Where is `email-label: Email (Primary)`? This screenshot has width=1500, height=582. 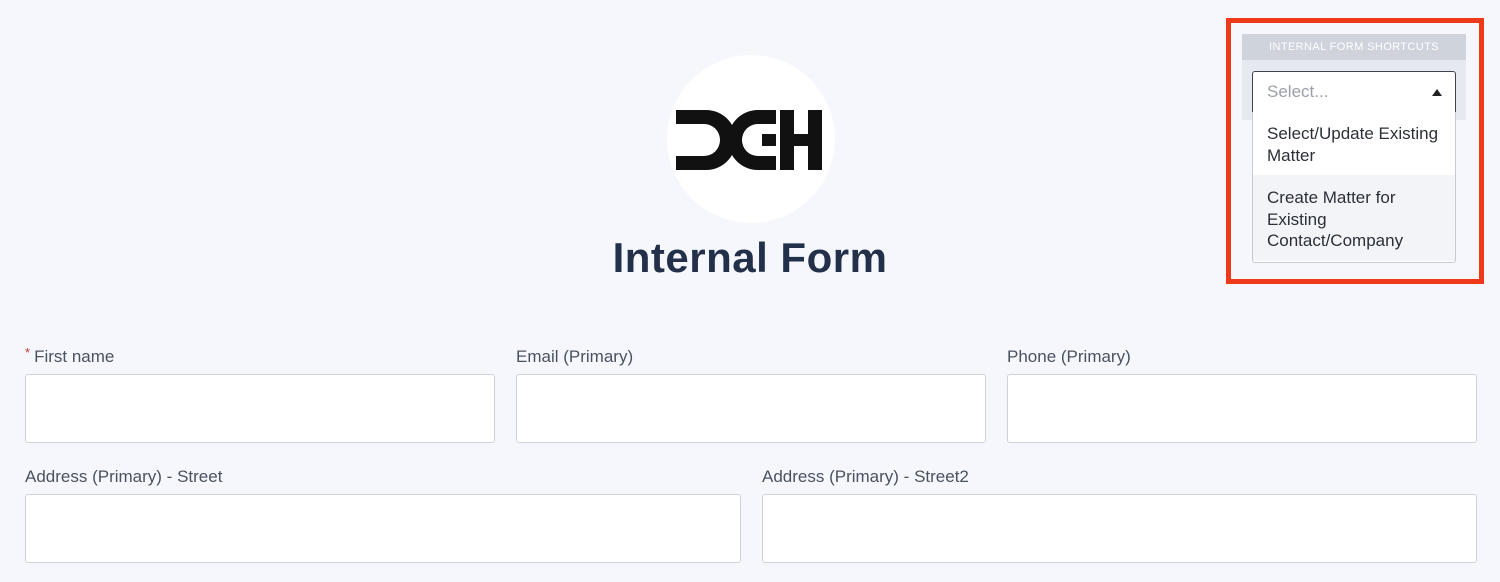 email-label: Email (Primary) is located at coordinates (575, 356).